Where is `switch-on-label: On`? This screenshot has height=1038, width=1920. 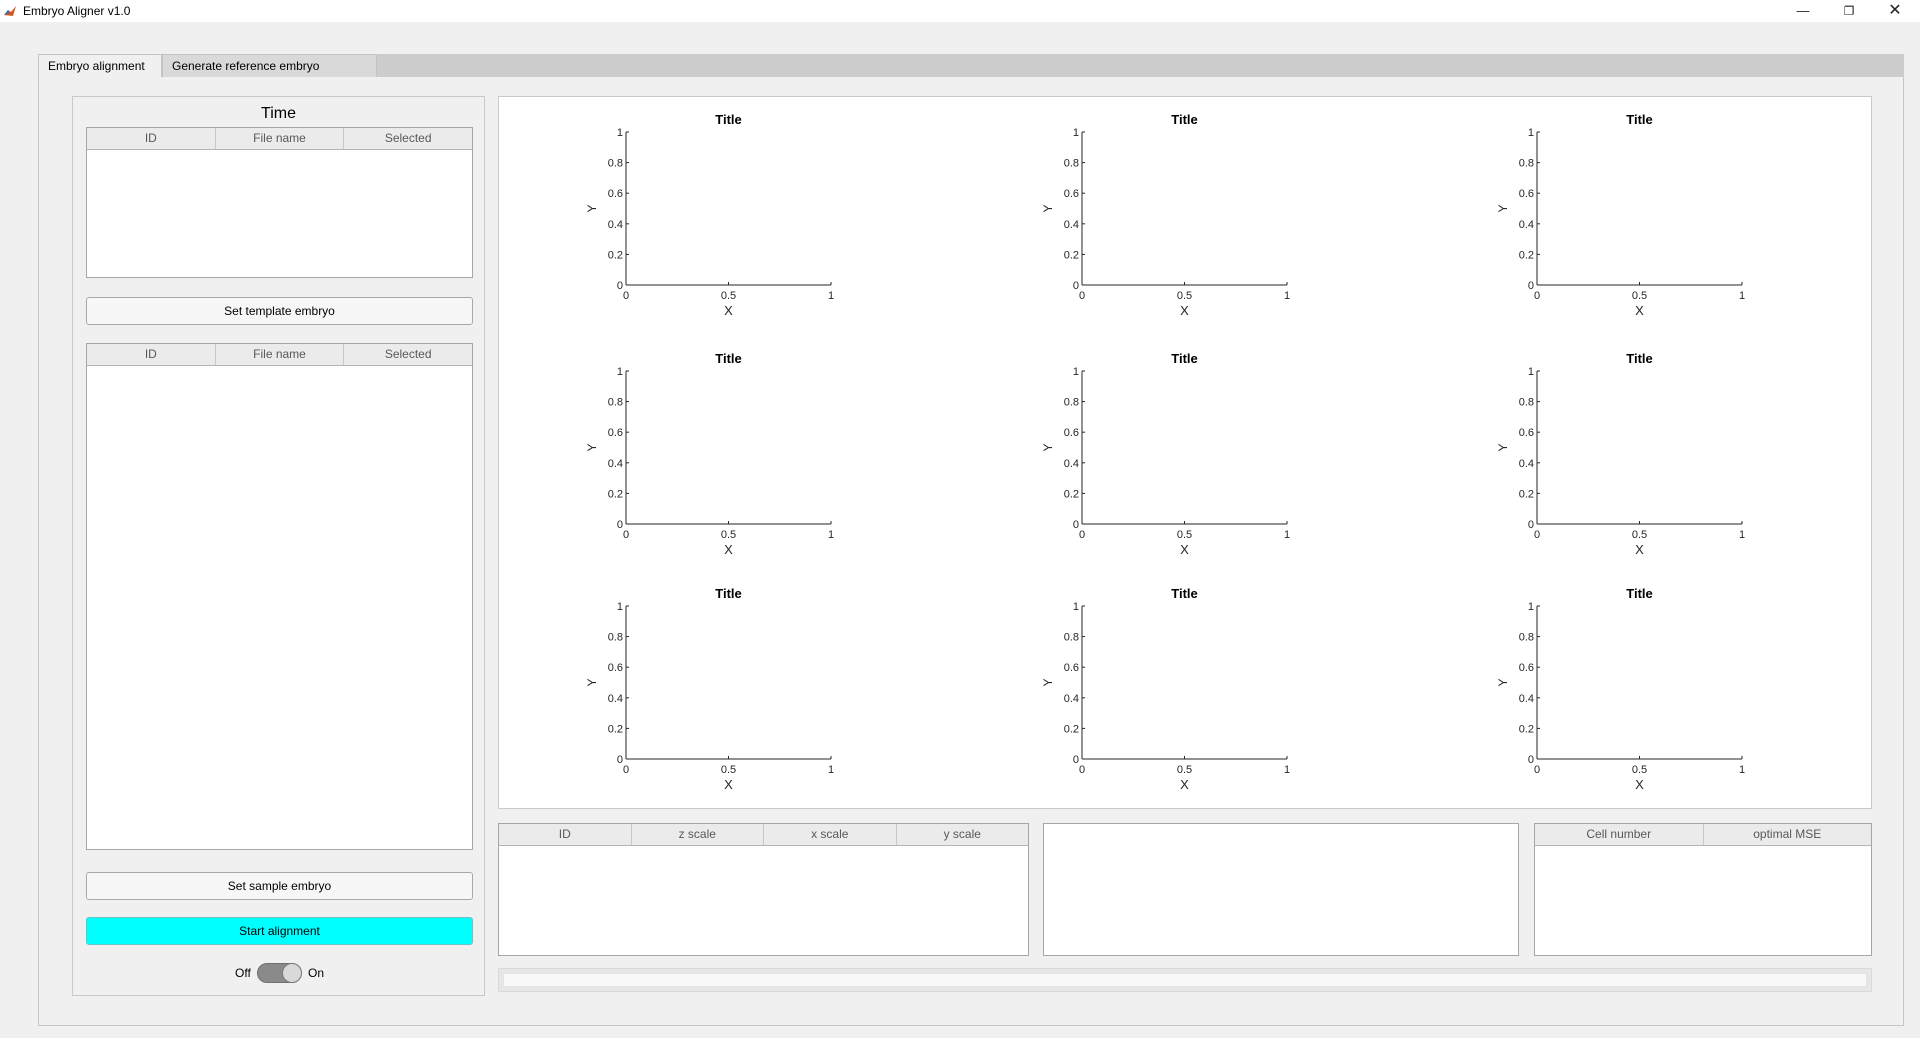
switch-on-label: On is located at coordinates (316, 973).